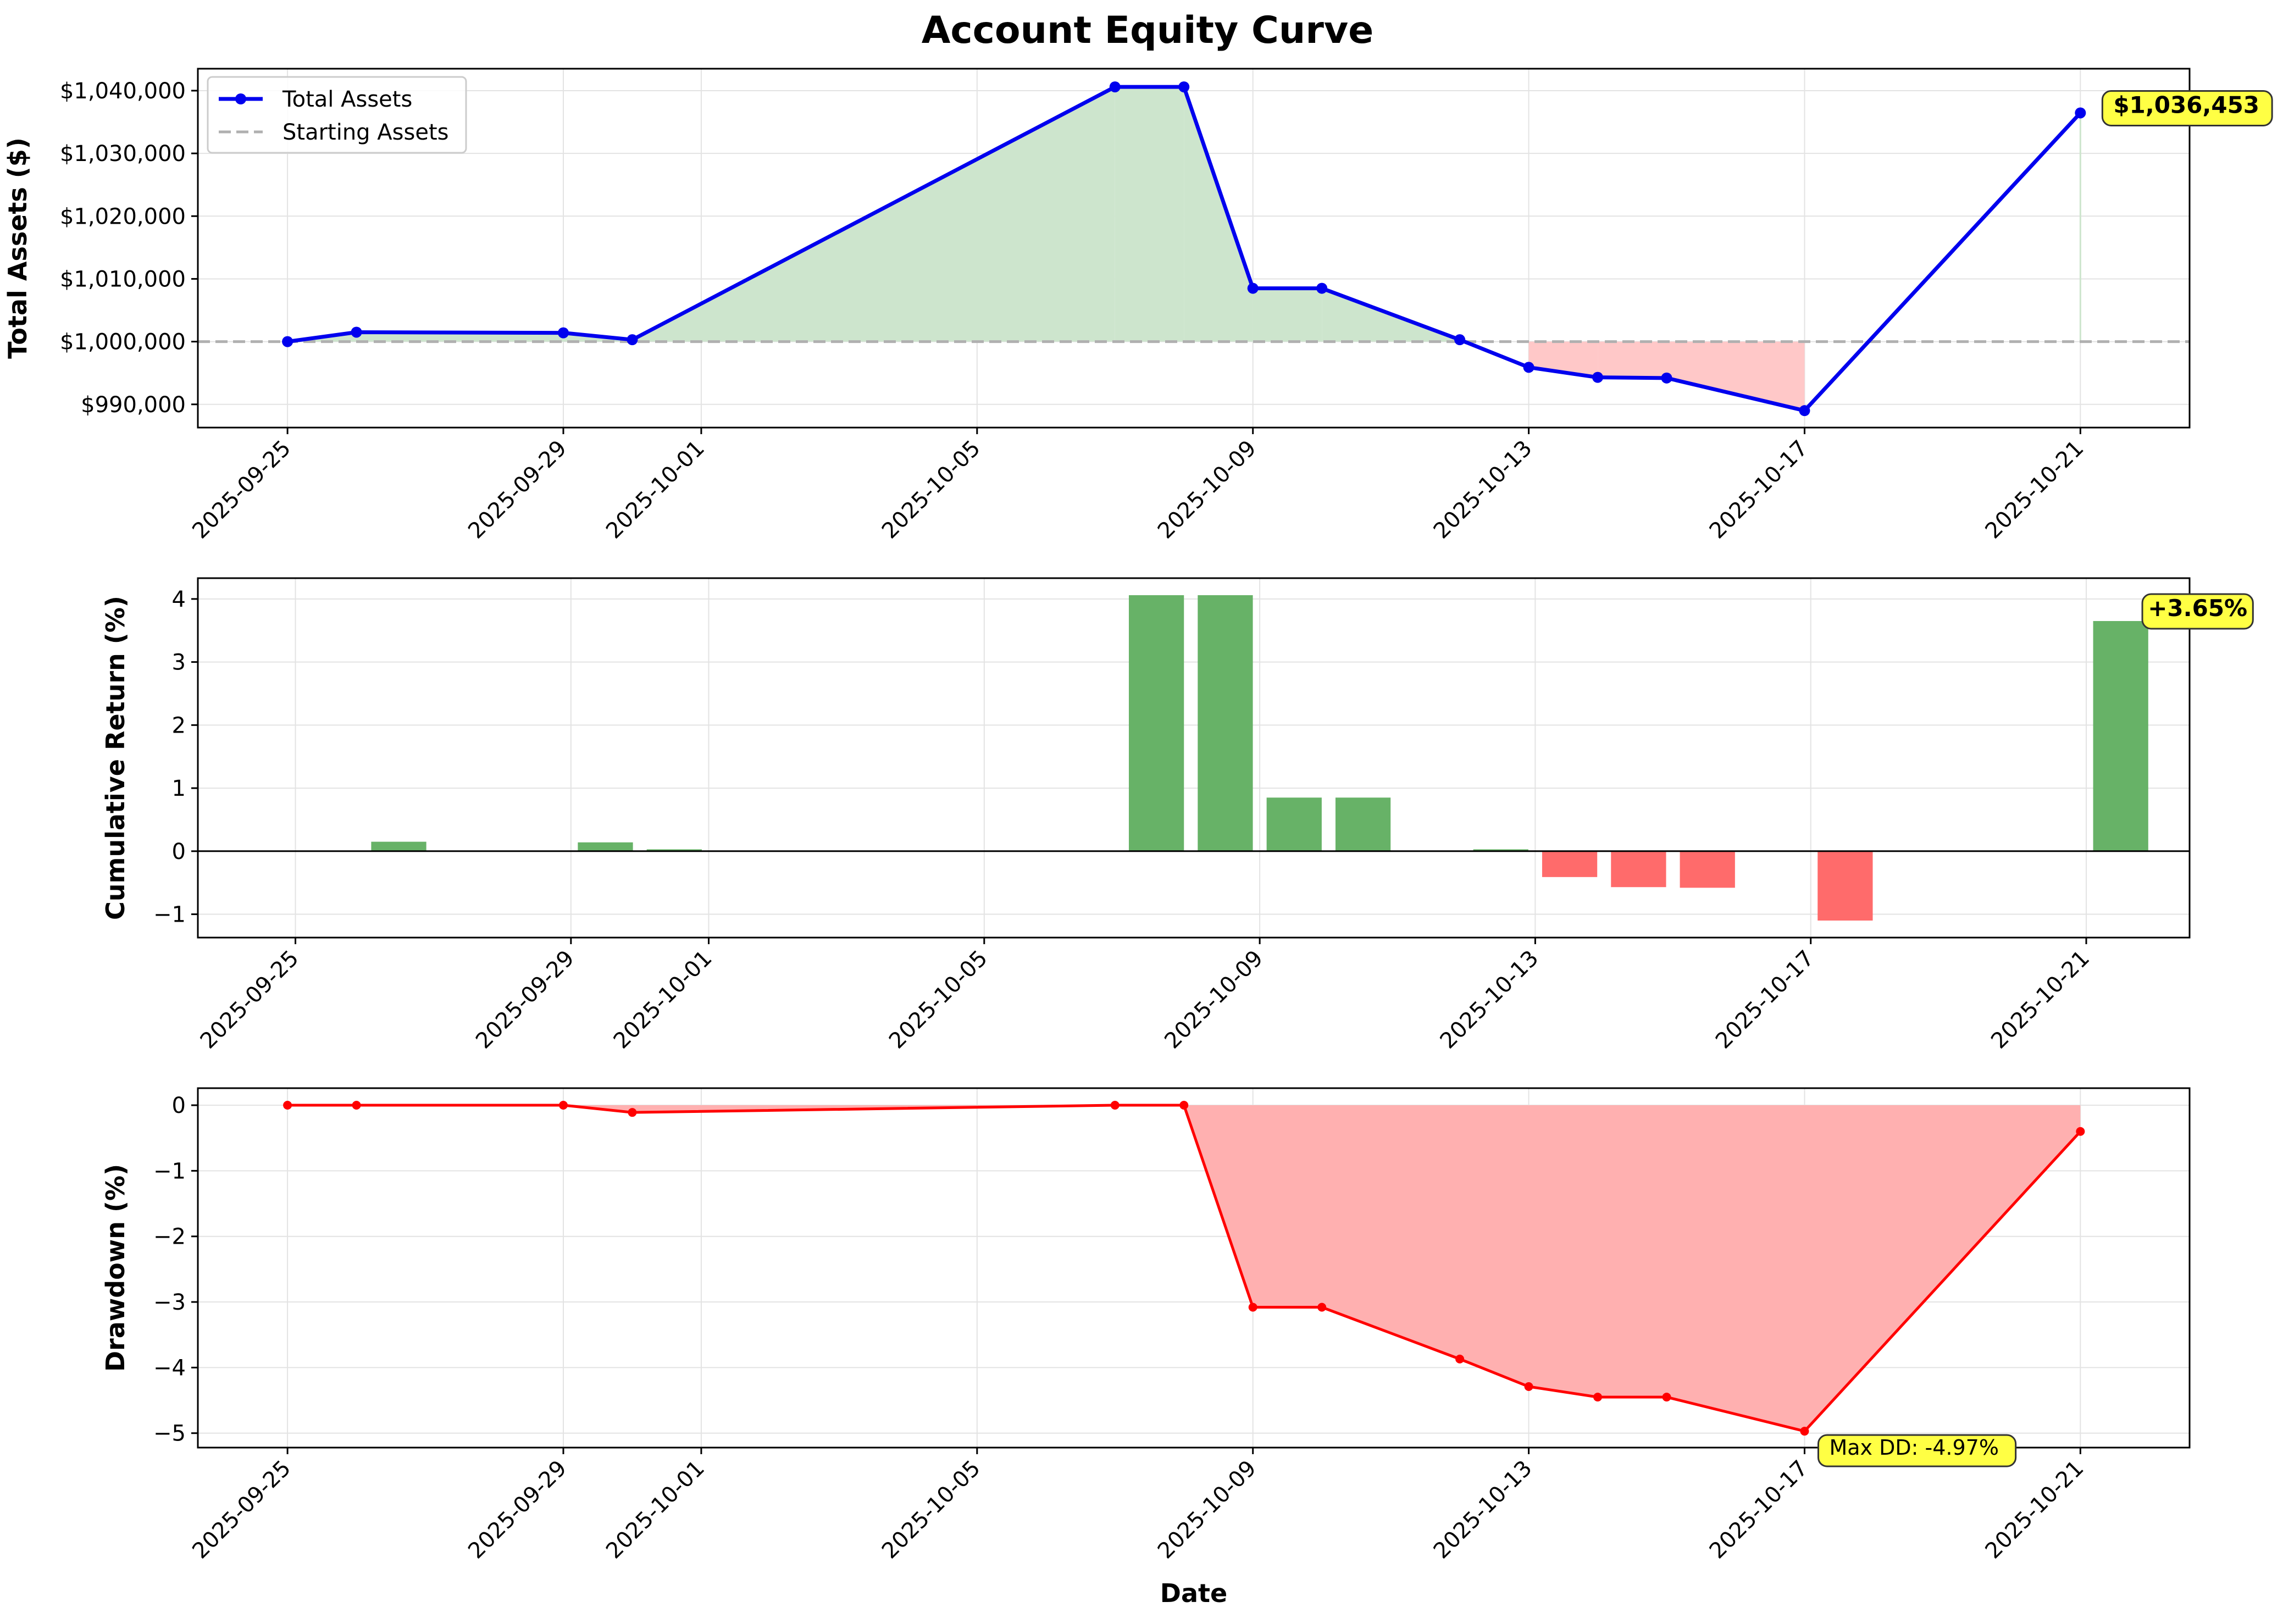 This screenshot has height=1624, width=2283. Describe the element at coordinates (123, 342) in the screenshot. I see `y-tick-label: $1,000,000` at that location.